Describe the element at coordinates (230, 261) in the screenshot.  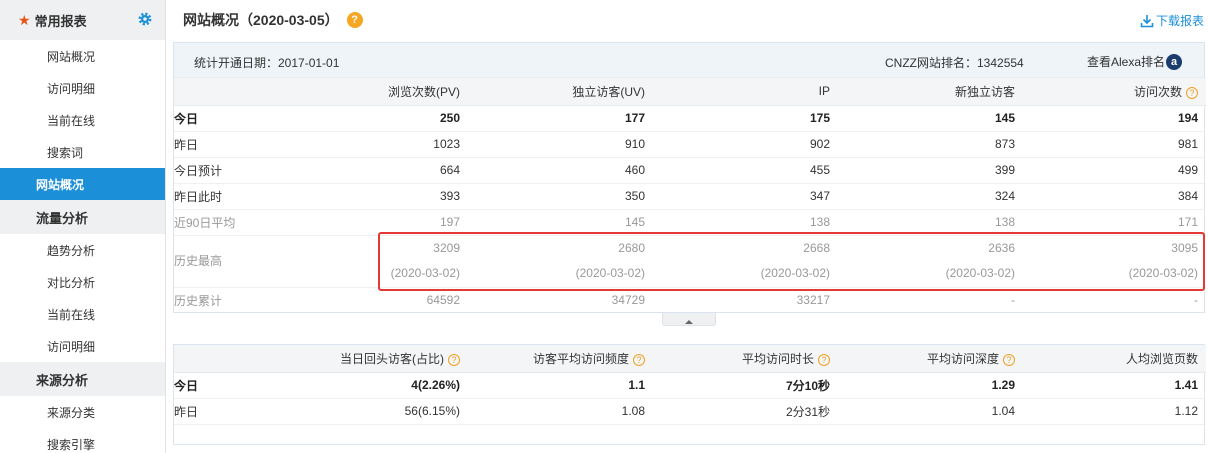
I see `row-label: 历史最高` at that location.